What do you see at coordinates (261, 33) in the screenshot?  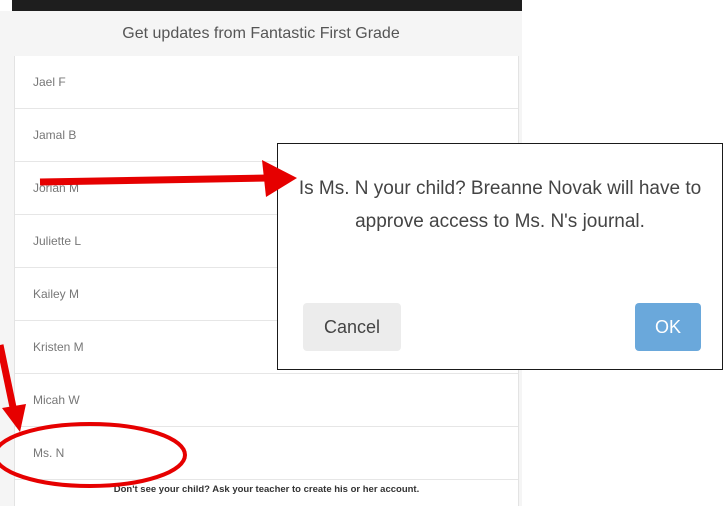 I see `page-title: Get updates from Fantastic First Grade` at bounding box center [261, 33].